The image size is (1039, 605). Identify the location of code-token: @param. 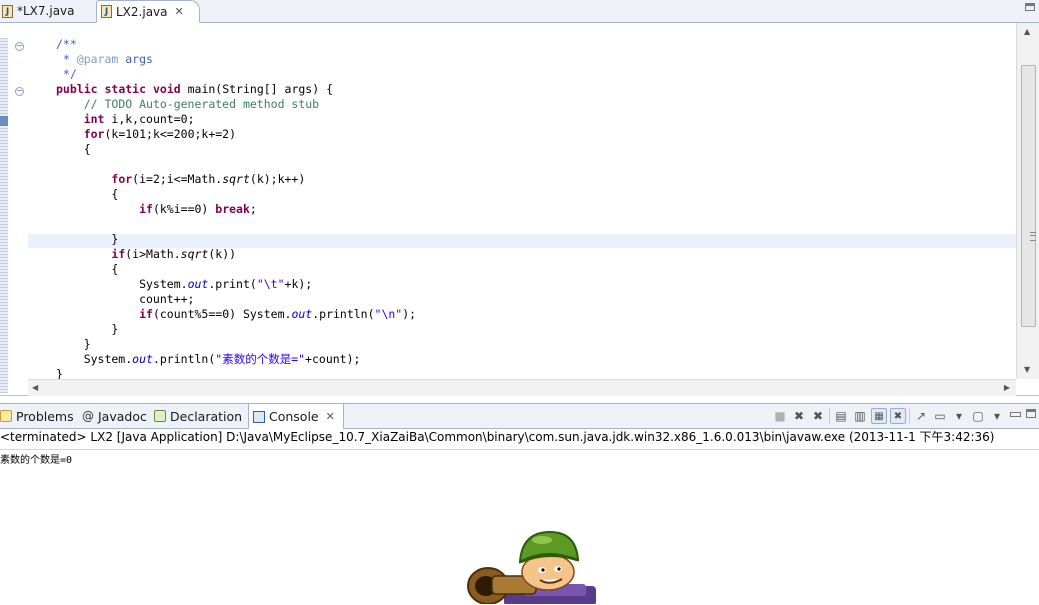
(97, 59).